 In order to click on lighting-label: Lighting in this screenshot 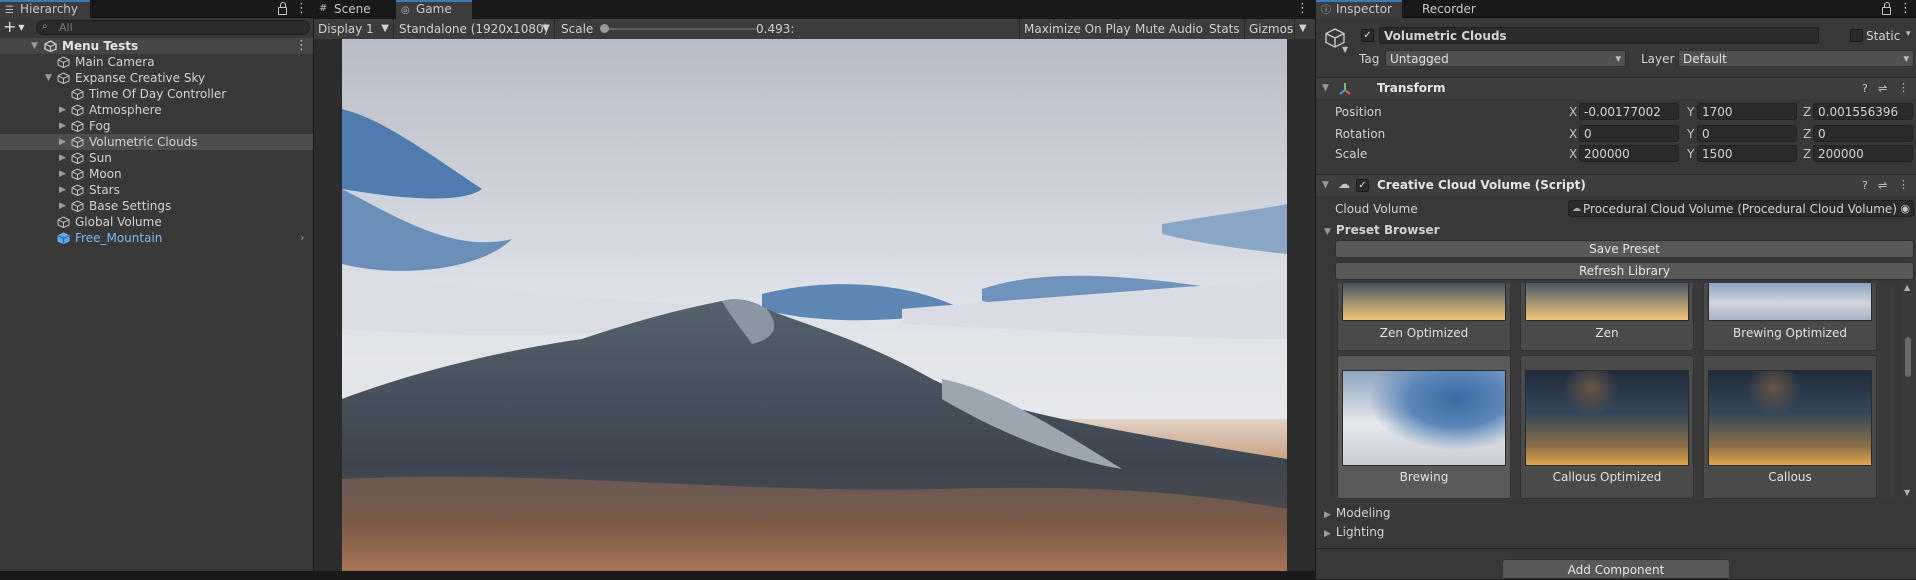, I will do `click(1360, 532)`.